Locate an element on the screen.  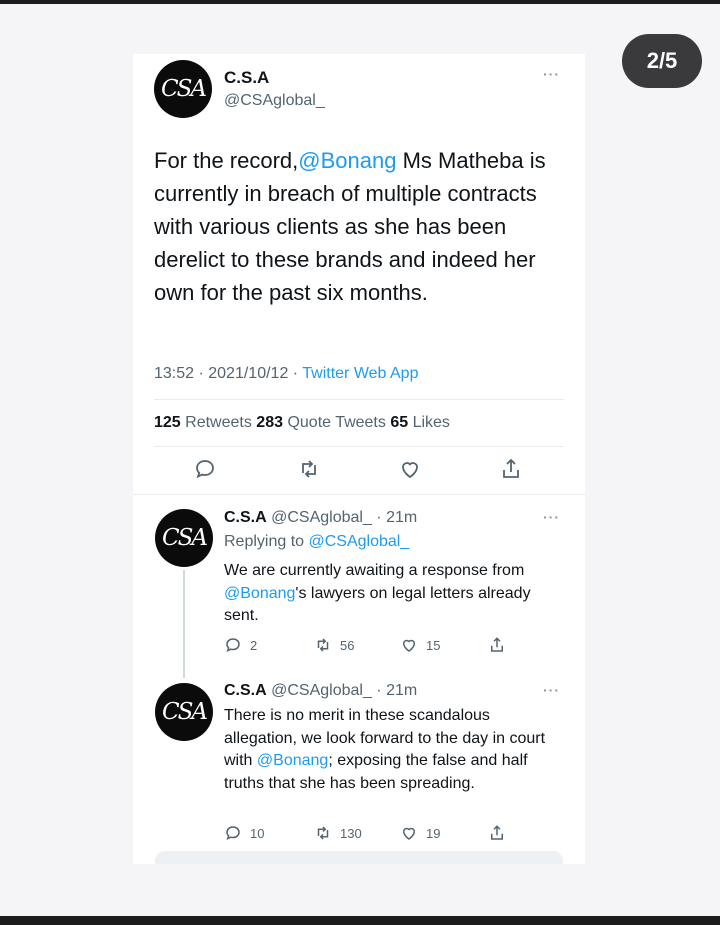
thread-line is located at coordinates (184, 624).